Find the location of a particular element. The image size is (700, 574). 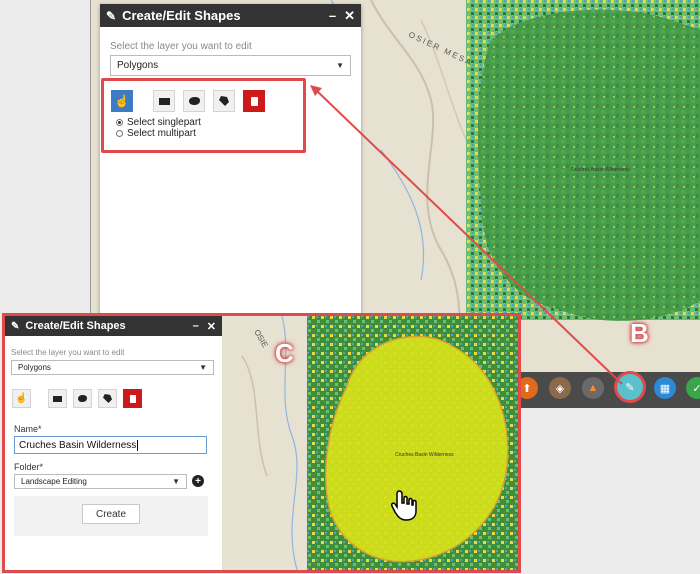

close-button-top: ✕ is located at coordinates (349, 16).